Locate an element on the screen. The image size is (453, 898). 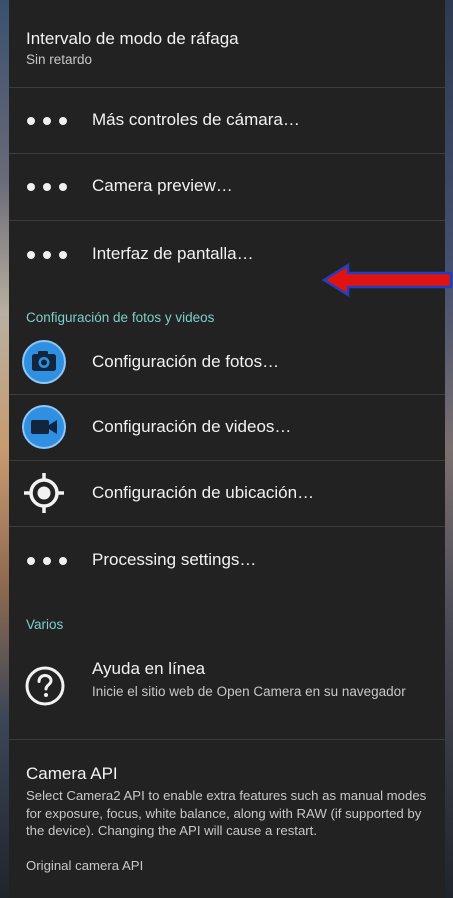
camera-api-value: Original camera API is located at coordinates (85, 865).